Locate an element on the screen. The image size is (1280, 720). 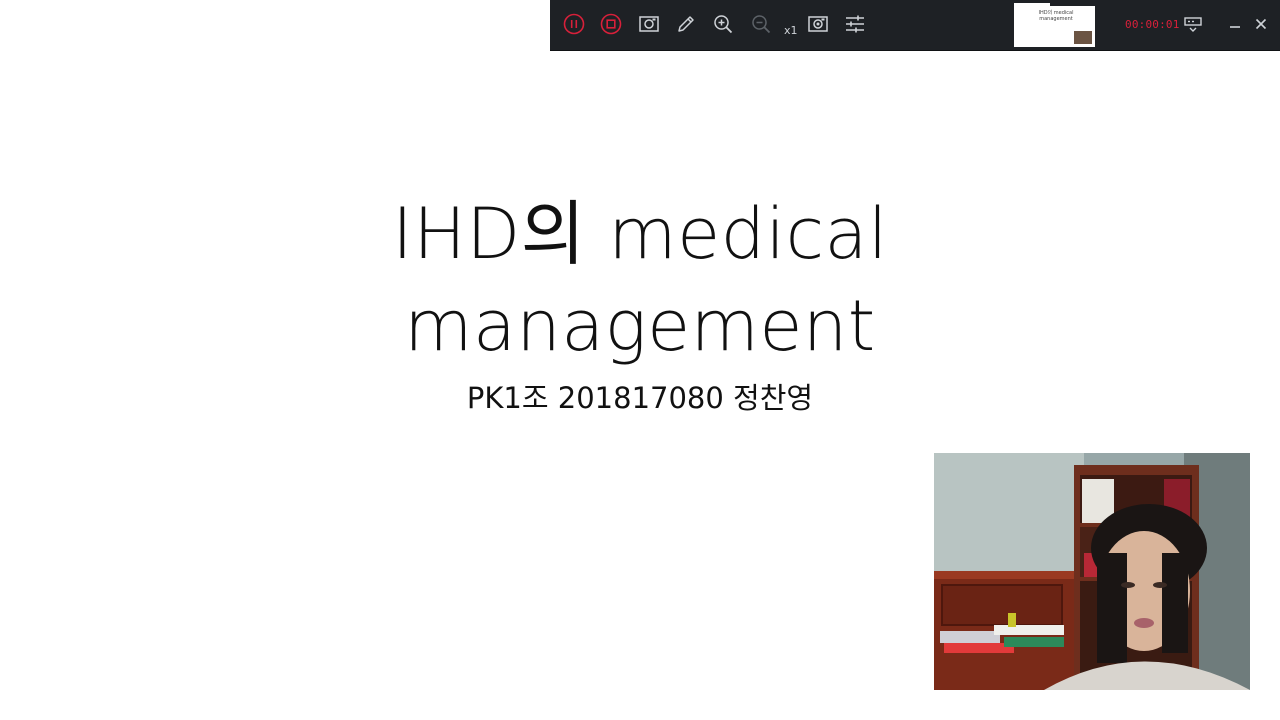
webcam-icon is located at coordinates (818, 24).